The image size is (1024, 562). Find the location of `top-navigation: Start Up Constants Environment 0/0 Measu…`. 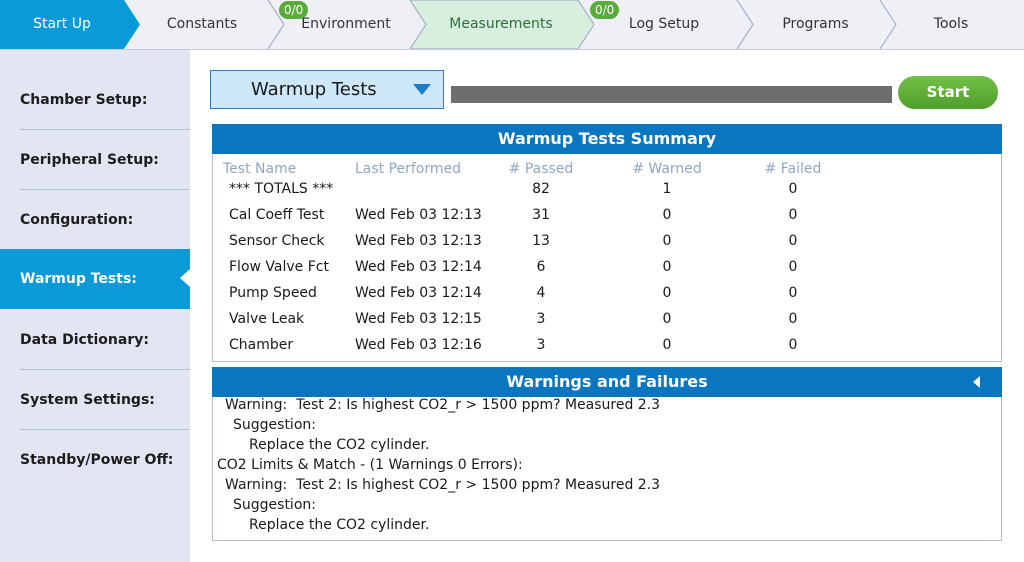

top-navigation: Start Up Constants Environment 0/0 Measu… is located at coordinates (512, 25).